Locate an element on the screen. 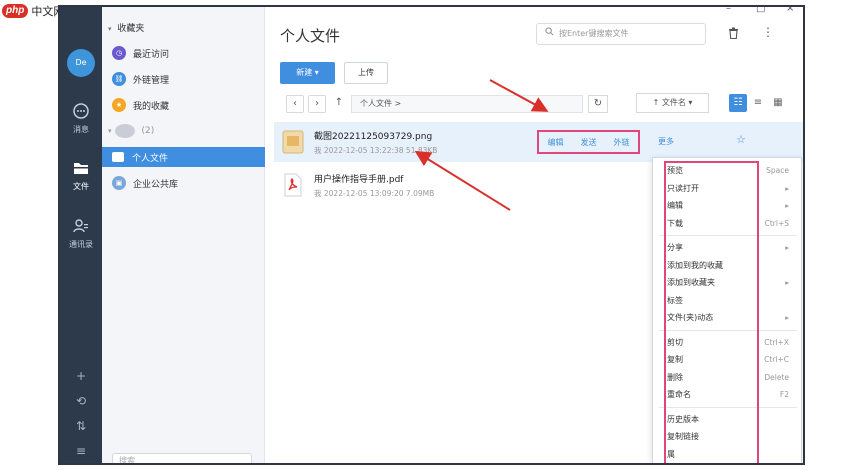 The width and height of the screenshot is (859, 470). menu-item-label: 标签 is located at coordinates (675, 300).